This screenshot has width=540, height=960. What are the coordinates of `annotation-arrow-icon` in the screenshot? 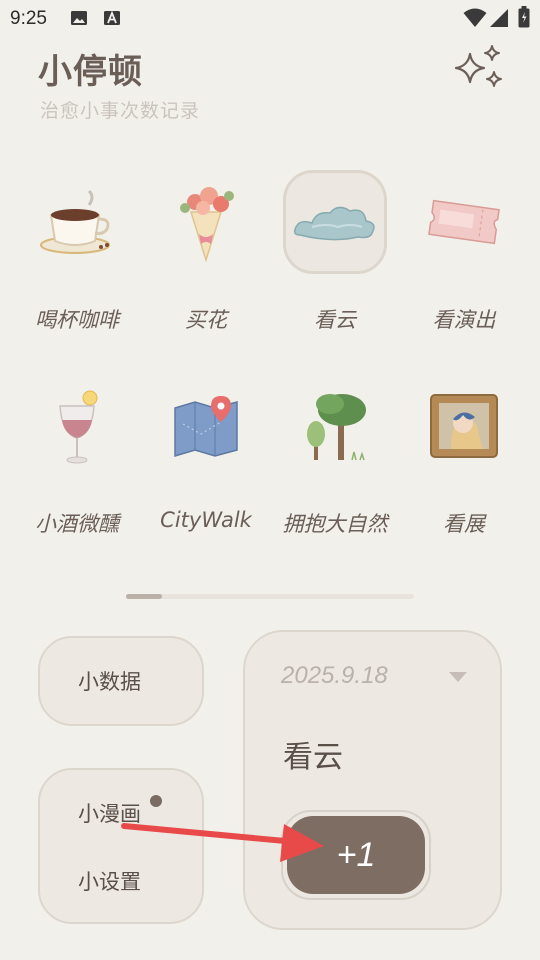 It's located at (222, 842).